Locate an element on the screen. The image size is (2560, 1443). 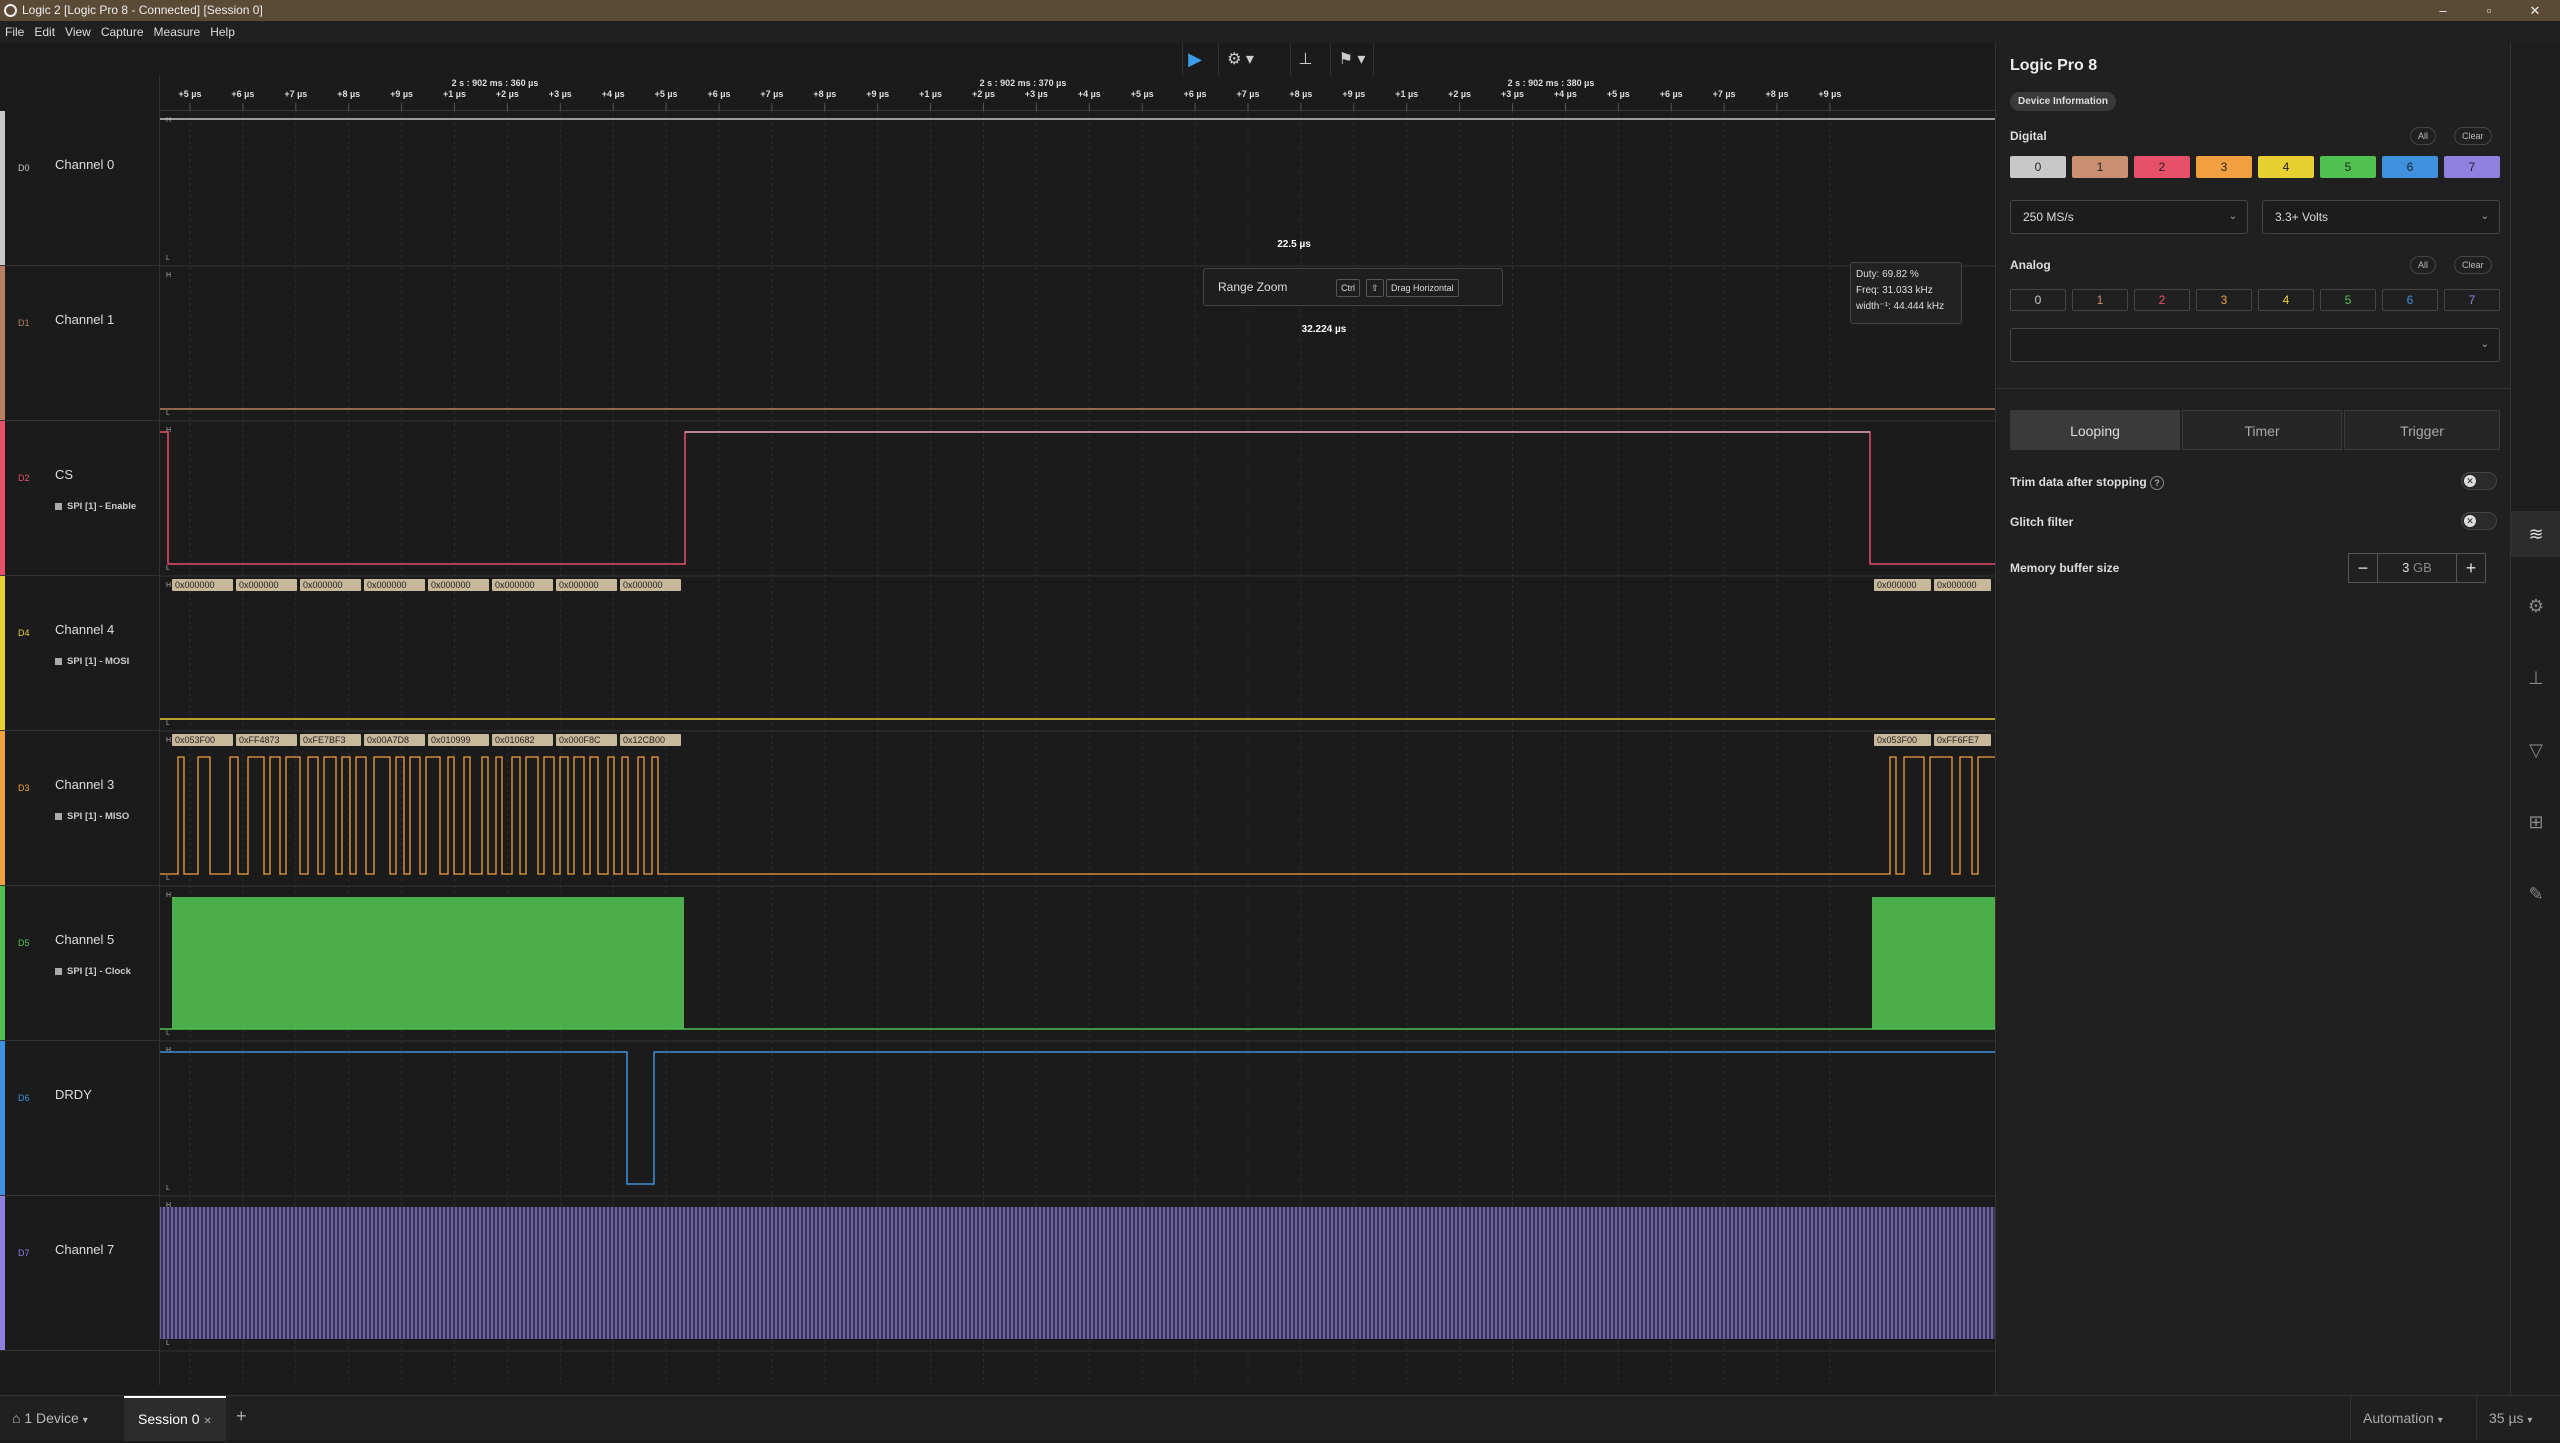
analog-channel-chip: 3 is located at coordinates (2224, 300).